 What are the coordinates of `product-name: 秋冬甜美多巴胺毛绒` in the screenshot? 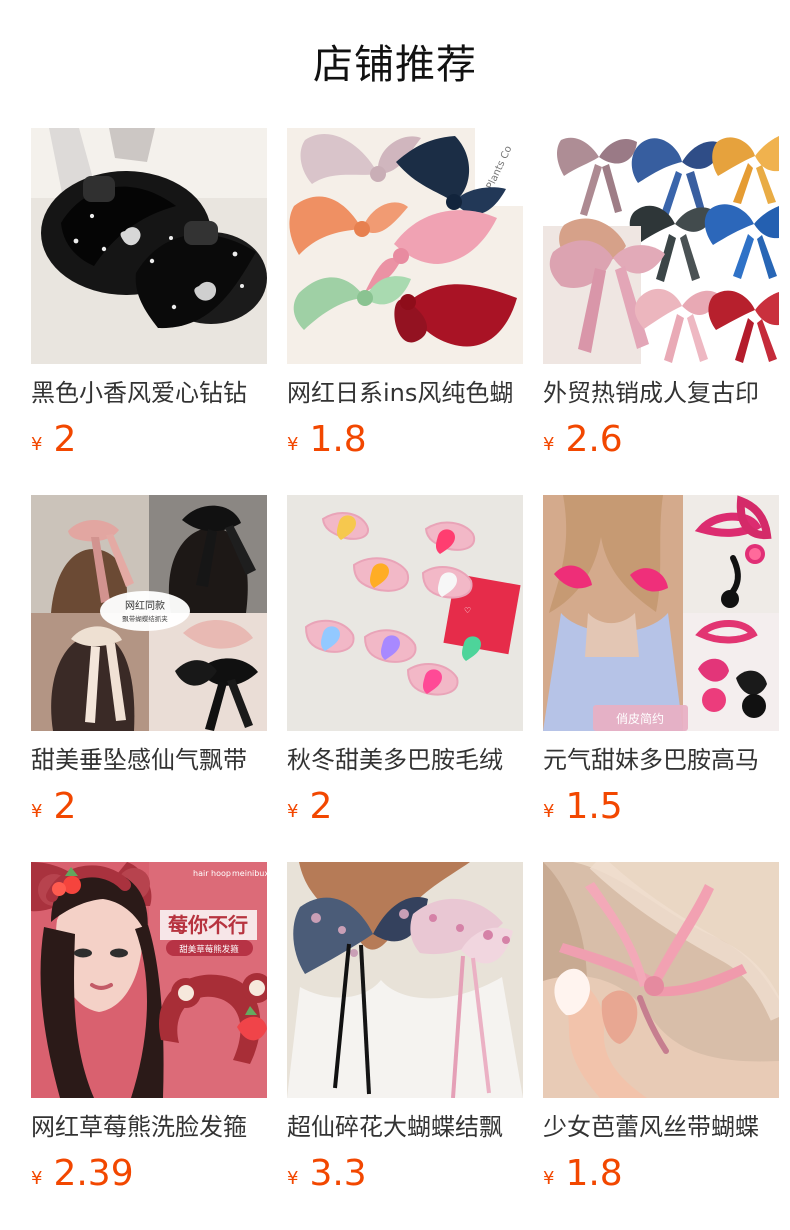 It's located at (405, 760).